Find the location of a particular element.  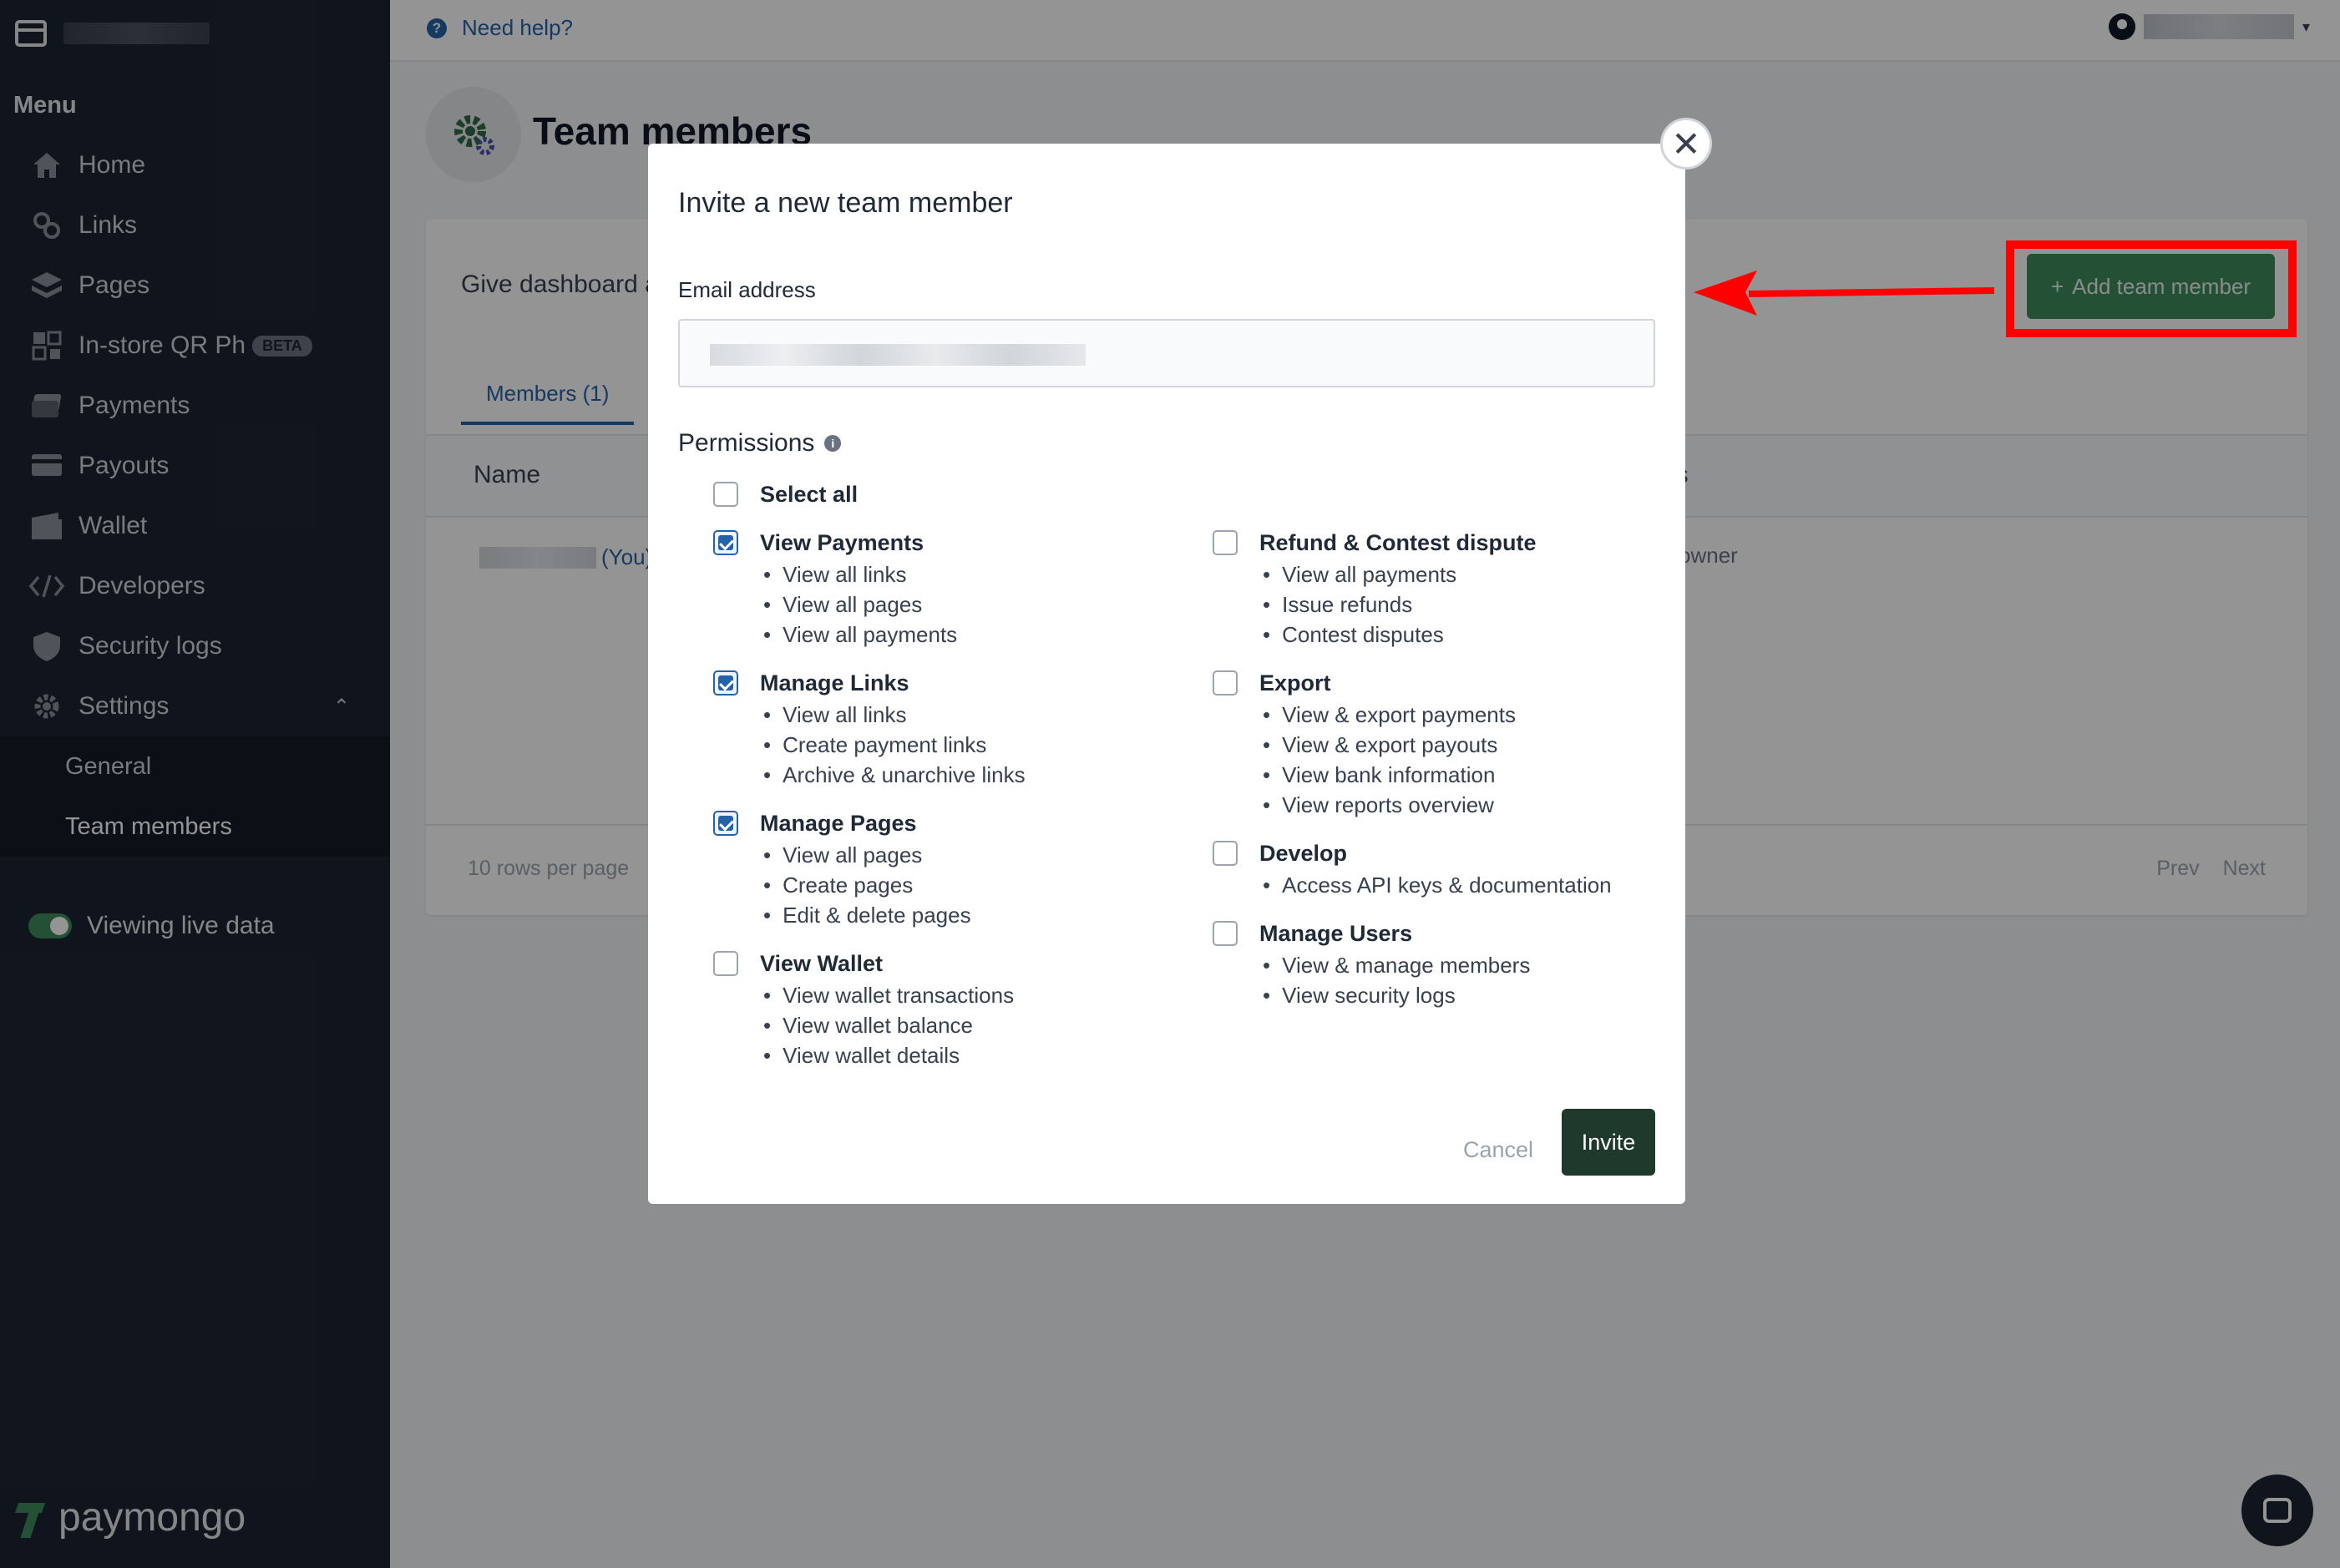

perm-checkbox-row: Develop is located at coordinates (1412, 853).